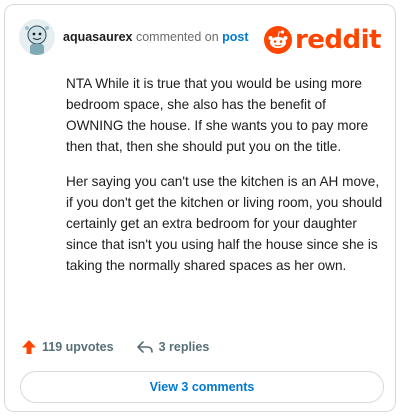 The height and width of the screenshot is (416, 400). What do you see at coordinates (277, 40) in the screenshot?
I see `reddit-alien-icon` at bounding box center [277, 40].